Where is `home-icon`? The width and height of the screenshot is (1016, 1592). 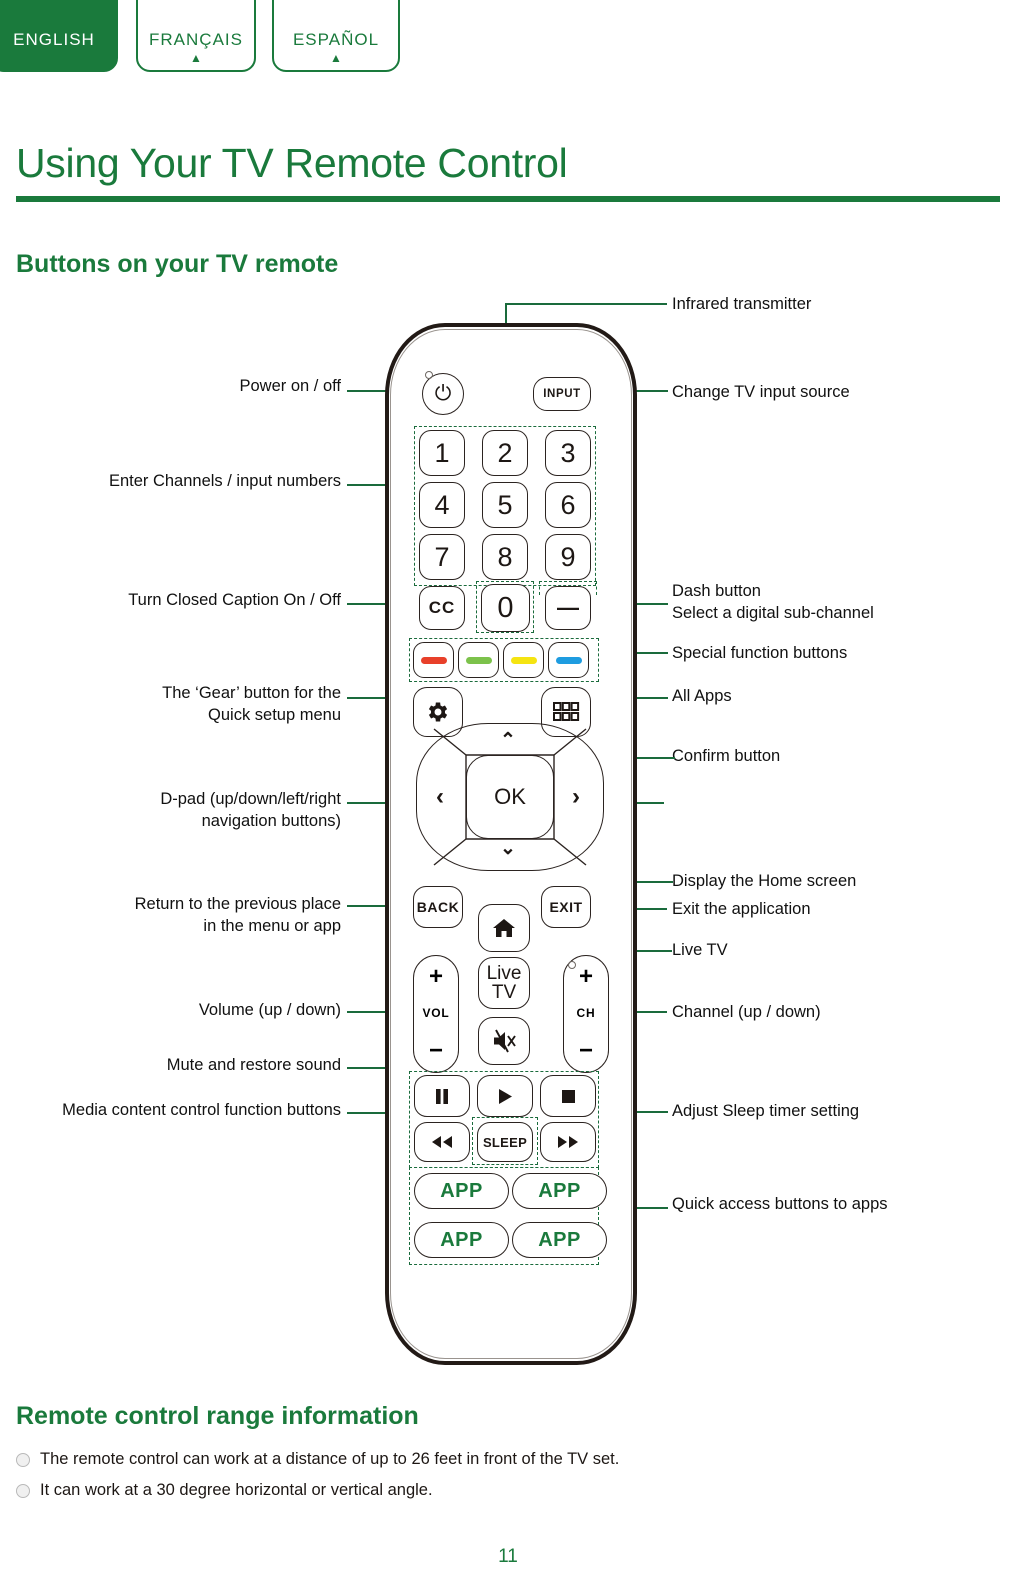
home-icon is located at coordinates (504, 928).